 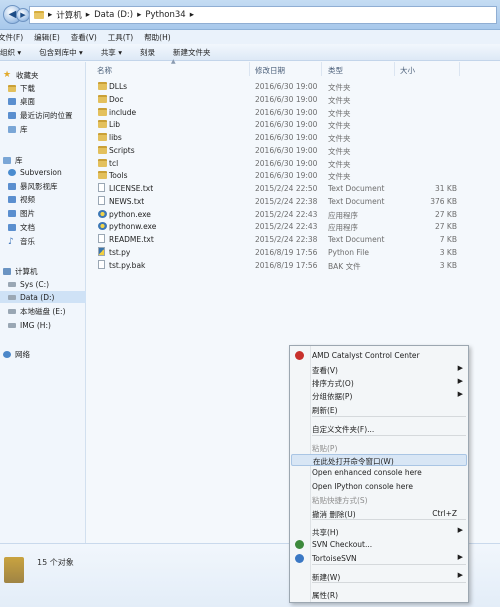 I want to click on menu-item-label: 排序方式(O), so click(x=333, y=383).